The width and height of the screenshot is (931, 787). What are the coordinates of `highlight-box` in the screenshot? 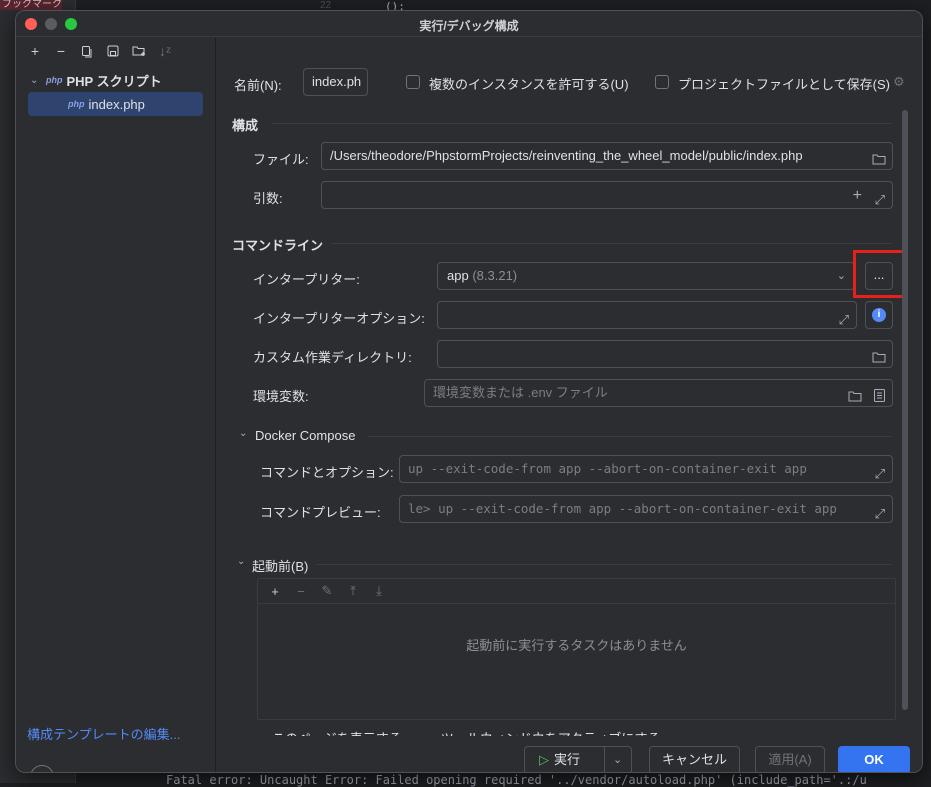 It's located at (880, 274).